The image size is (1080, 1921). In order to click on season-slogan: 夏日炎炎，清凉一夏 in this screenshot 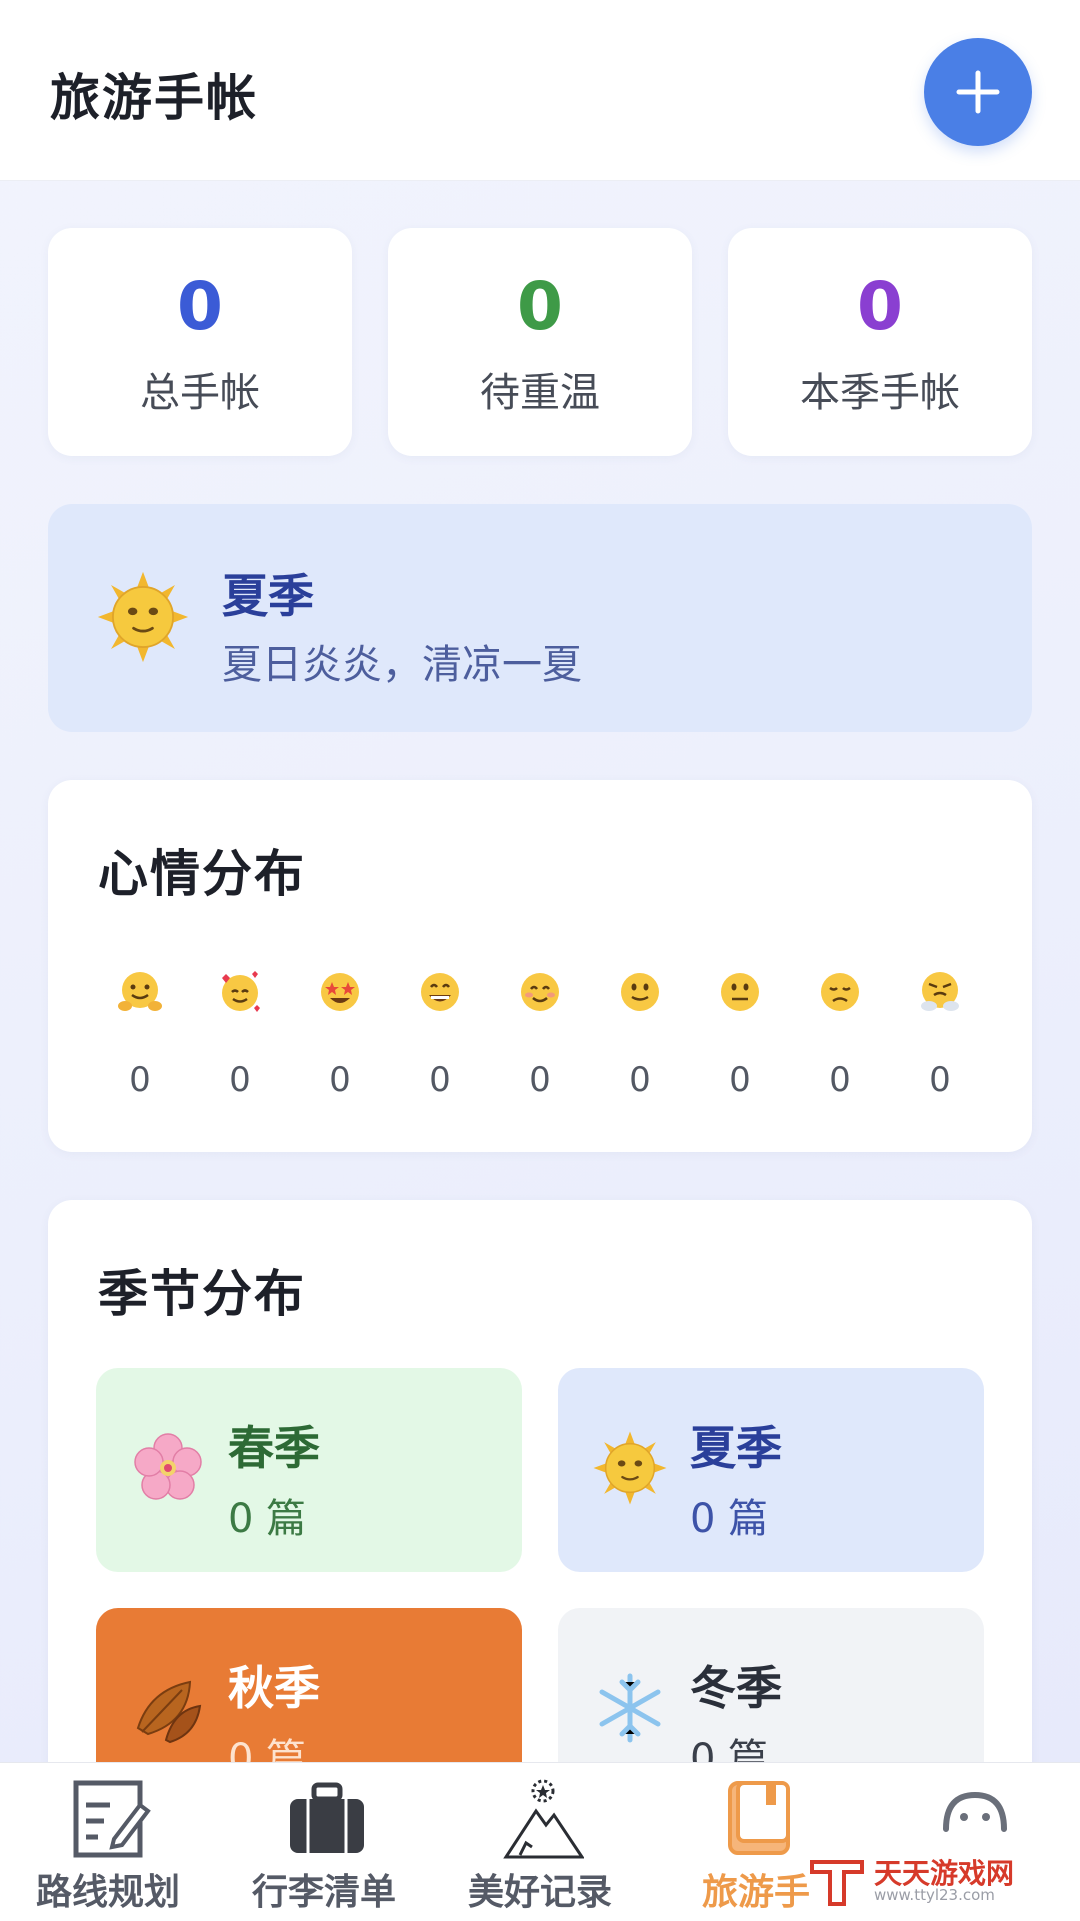, I will do `click(402, 665)`.